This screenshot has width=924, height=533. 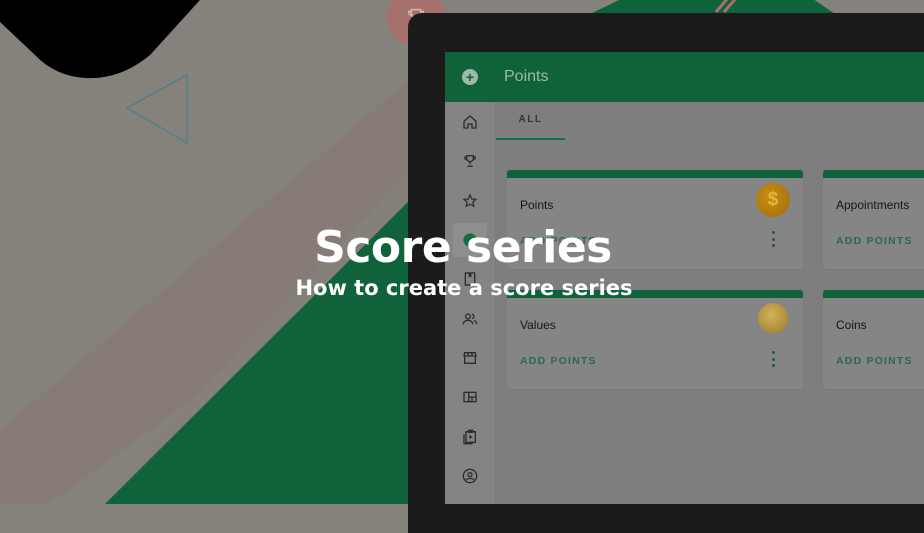 I want to click on trophy-icon, so click(x=470, y=161).